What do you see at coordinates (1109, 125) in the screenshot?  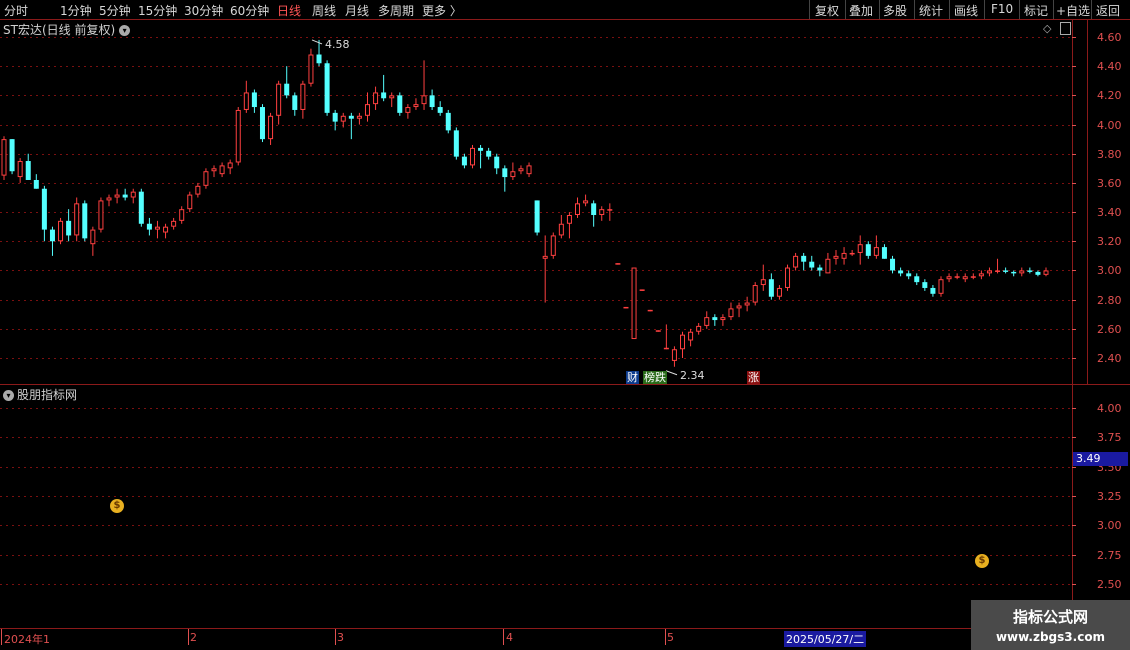 I see `price-tick-label: 4.00` at bounding box center [1109, 125].